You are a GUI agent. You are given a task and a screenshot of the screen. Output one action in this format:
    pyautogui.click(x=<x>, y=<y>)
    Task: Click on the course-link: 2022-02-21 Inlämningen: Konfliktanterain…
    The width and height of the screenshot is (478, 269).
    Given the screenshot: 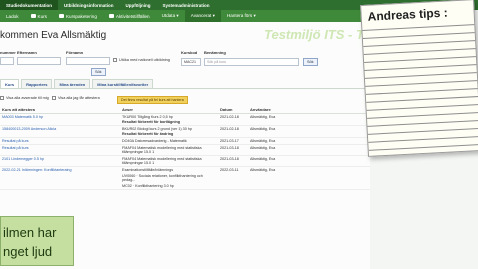 What is the action you would take?
    pyautogui.click(x=37, y=170)
    